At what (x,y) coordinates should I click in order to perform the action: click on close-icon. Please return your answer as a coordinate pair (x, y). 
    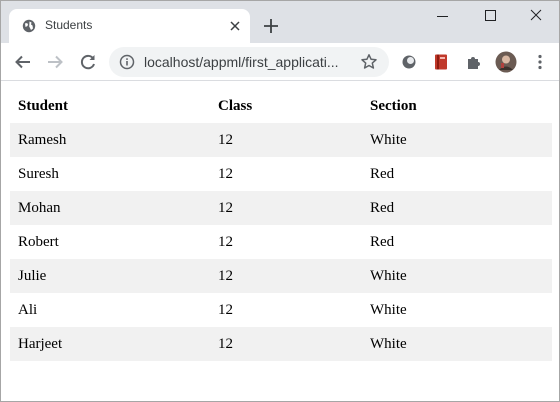
    Looking at the image, I should click on (235, 26).